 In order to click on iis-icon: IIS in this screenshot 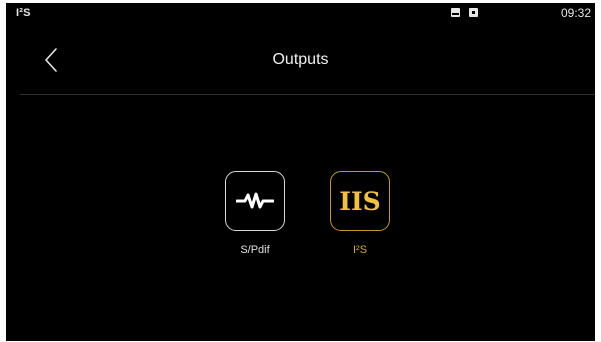, I will do `click(360, 201)`.